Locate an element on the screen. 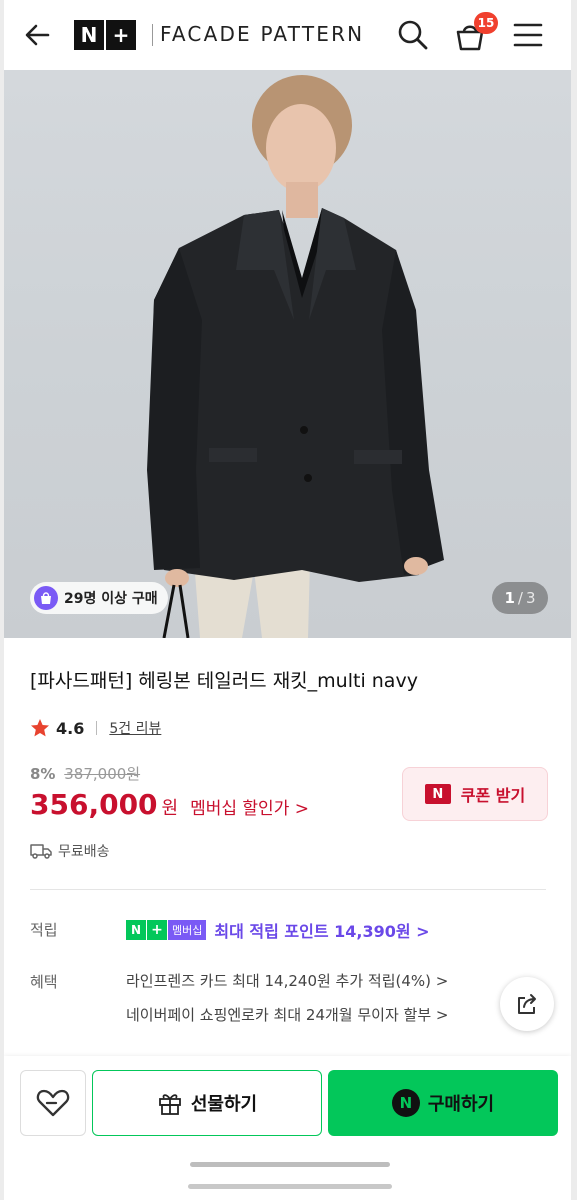  search-icon is located at coordinates (413, 35).